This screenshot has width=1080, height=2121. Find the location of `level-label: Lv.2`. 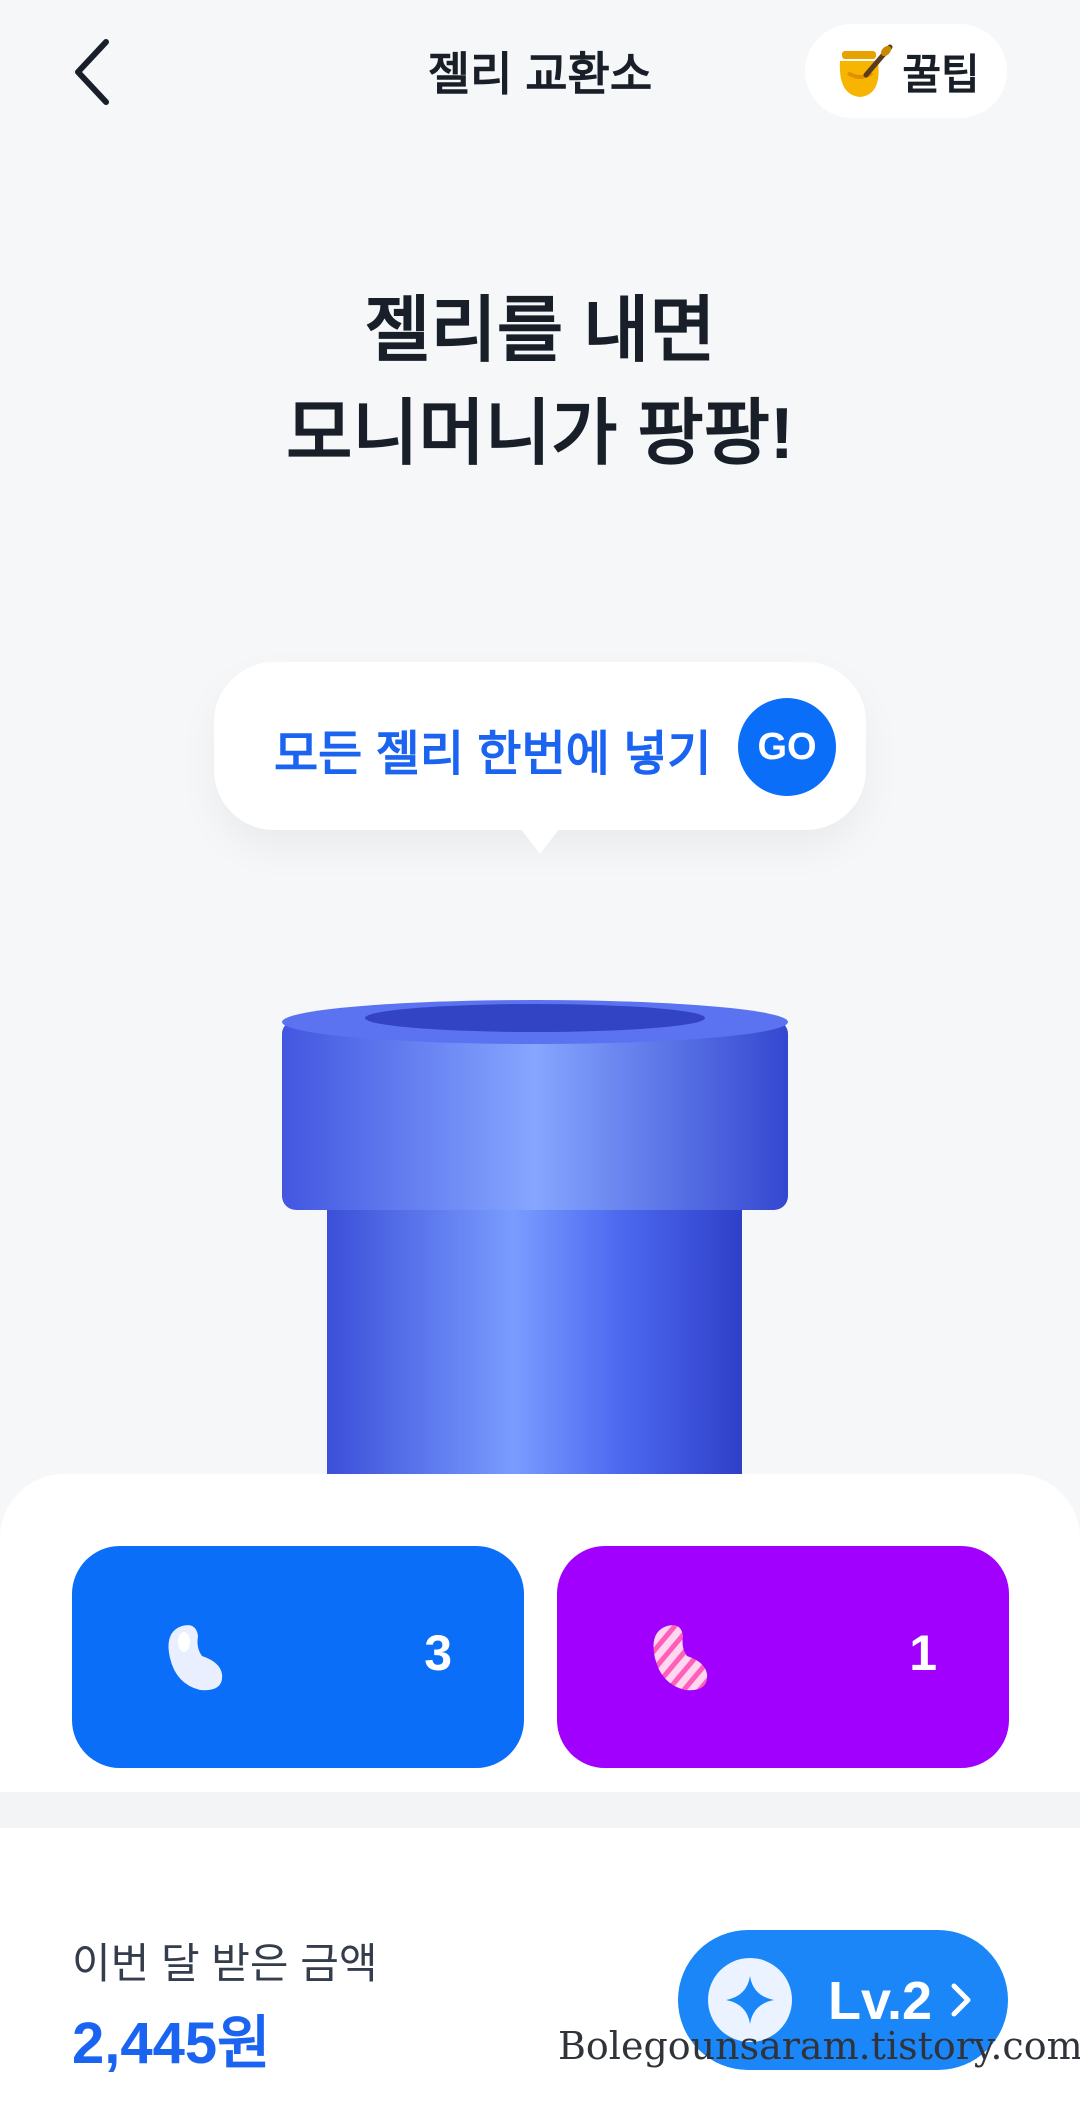

level-label: Lv.2 is located at coordinates (880, 2001).